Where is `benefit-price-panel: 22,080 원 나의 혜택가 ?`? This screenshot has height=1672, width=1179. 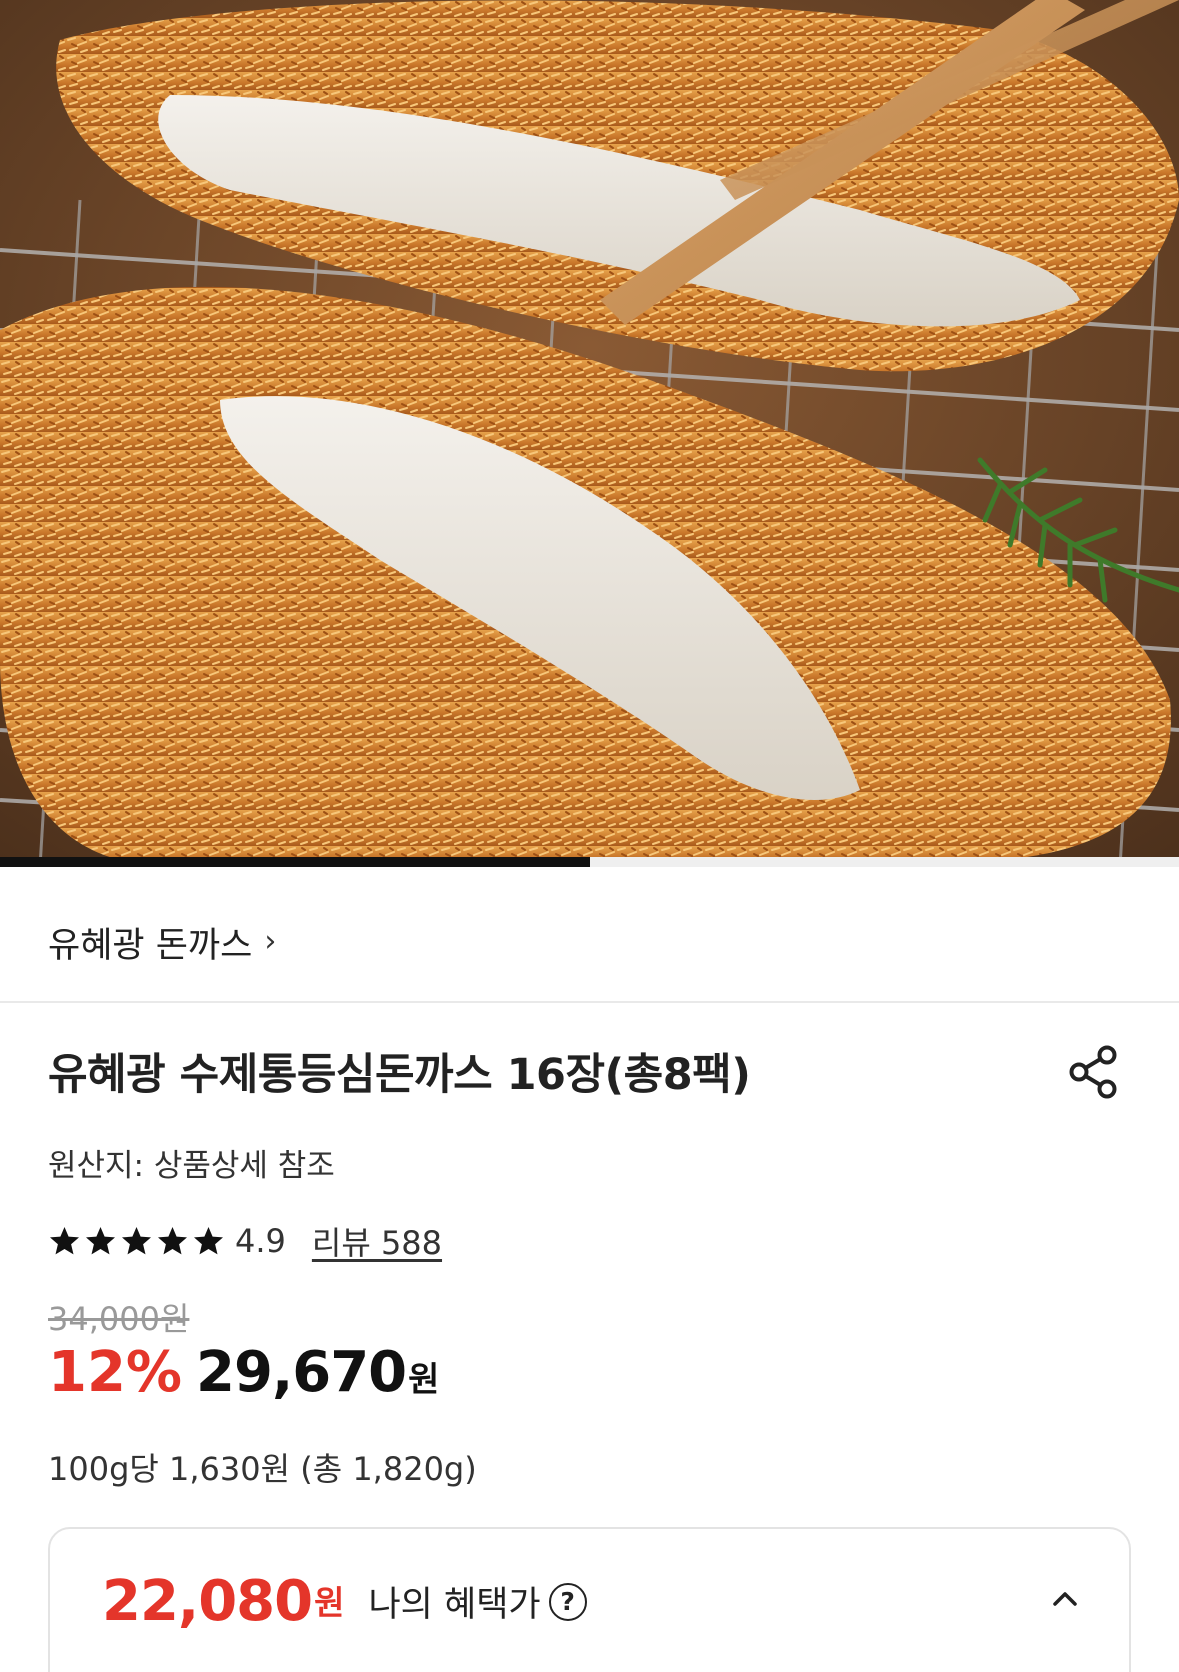 benefit-price-panel: 22,080 원 나의 혜택가 ? is located at coordinates (589, 1599).